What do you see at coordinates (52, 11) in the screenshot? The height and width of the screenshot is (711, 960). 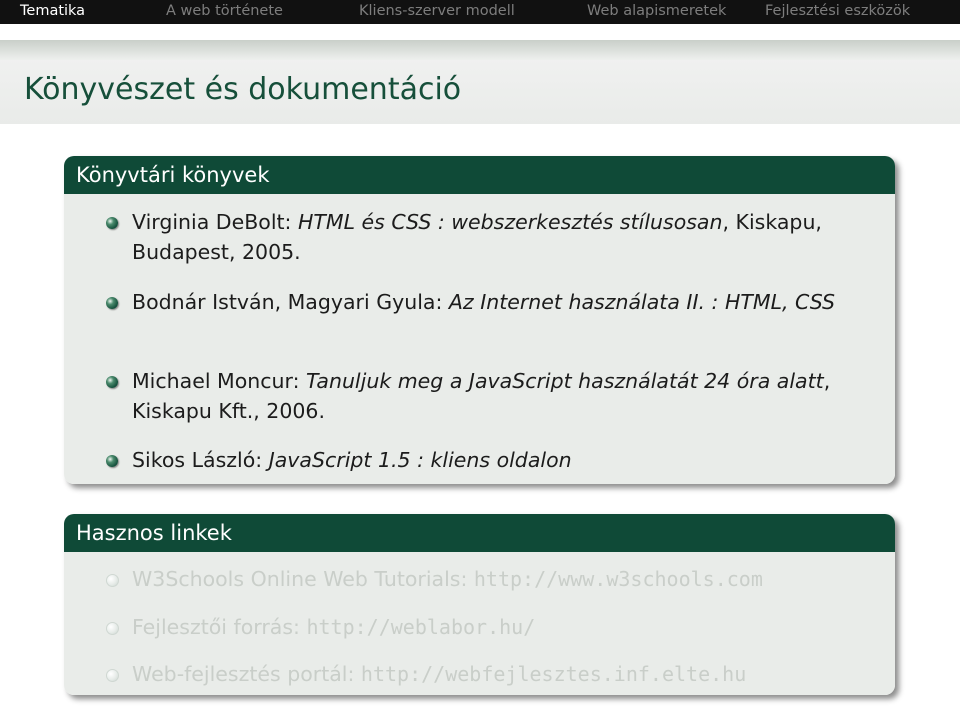 I see `nav-item-tematika: Tematika` at bounding box center [52, 11].